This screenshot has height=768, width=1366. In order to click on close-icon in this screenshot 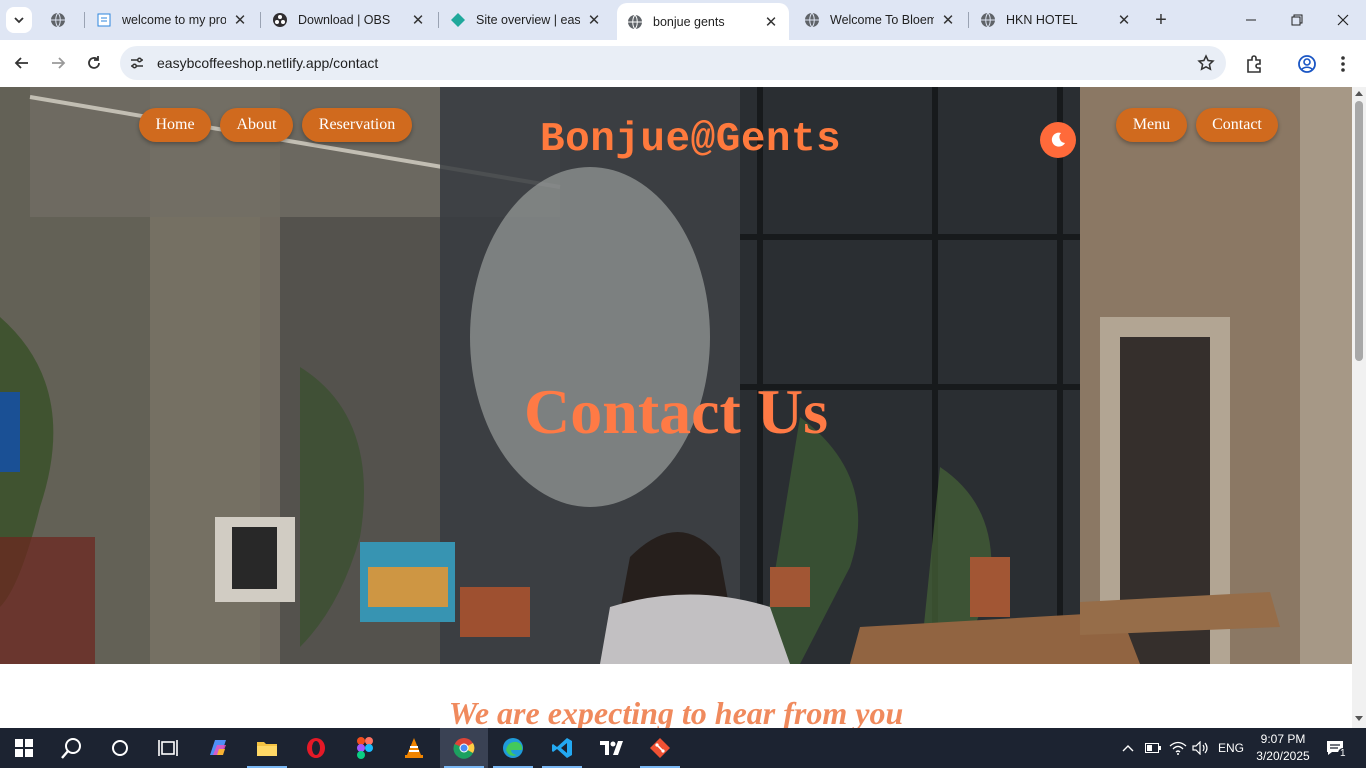, I will do `click(1343, 20)`.